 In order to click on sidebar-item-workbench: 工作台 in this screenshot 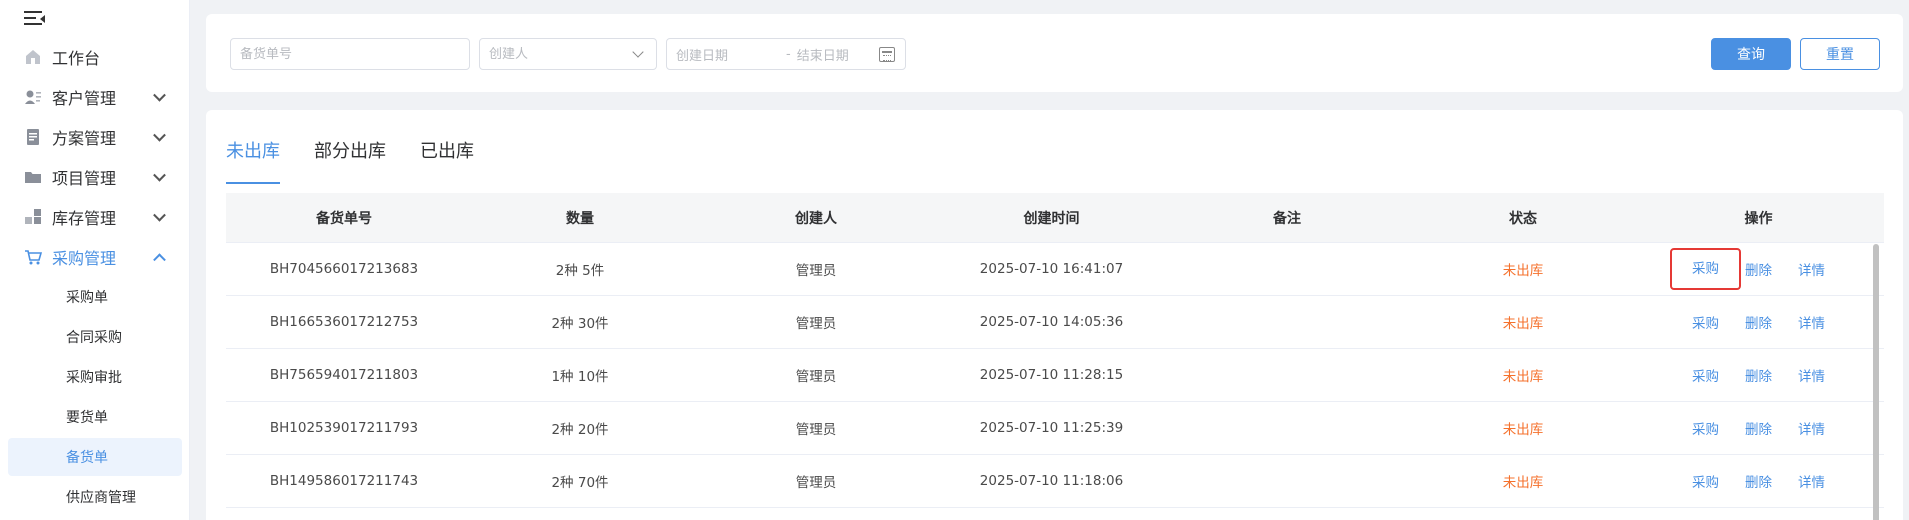, I will do `click(95, 57)`.